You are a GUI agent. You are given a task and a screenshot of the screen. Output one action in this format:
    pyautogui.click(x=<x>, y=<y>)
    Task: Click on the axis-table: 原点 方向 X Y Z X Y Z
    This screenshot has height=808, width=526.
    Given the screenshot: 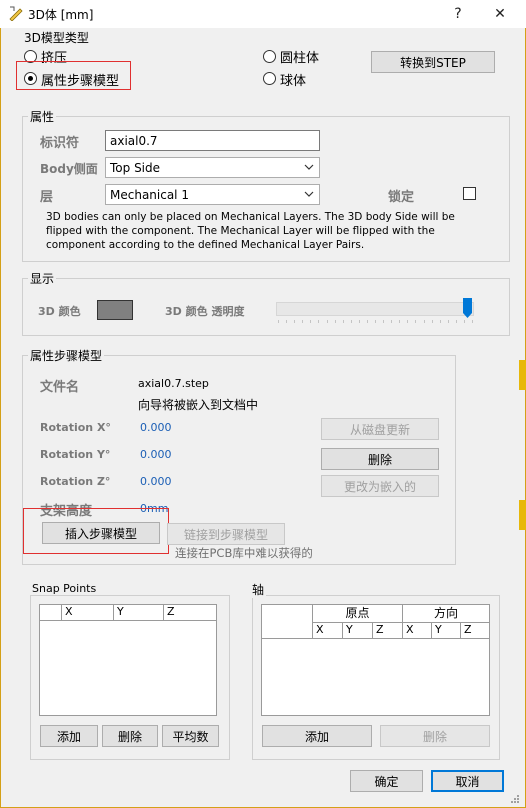 What is the action you would take?
    pyautogui.click(x=375, y=660)
    